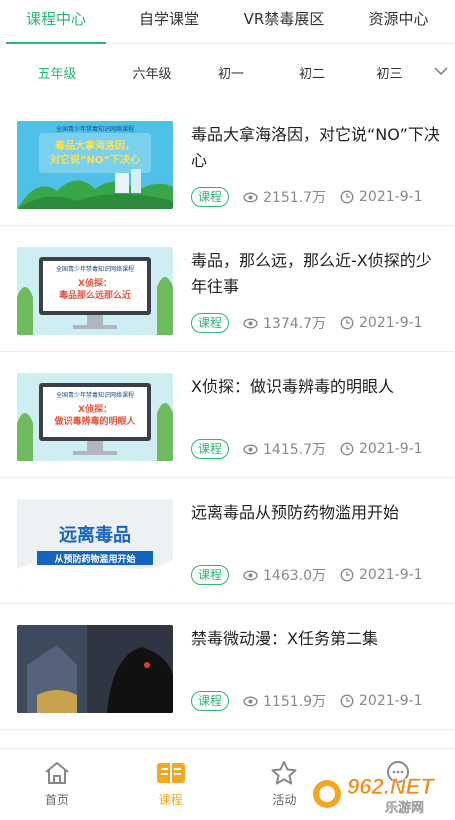  I want to click on grade-5: 五年级, so click(57, 72).